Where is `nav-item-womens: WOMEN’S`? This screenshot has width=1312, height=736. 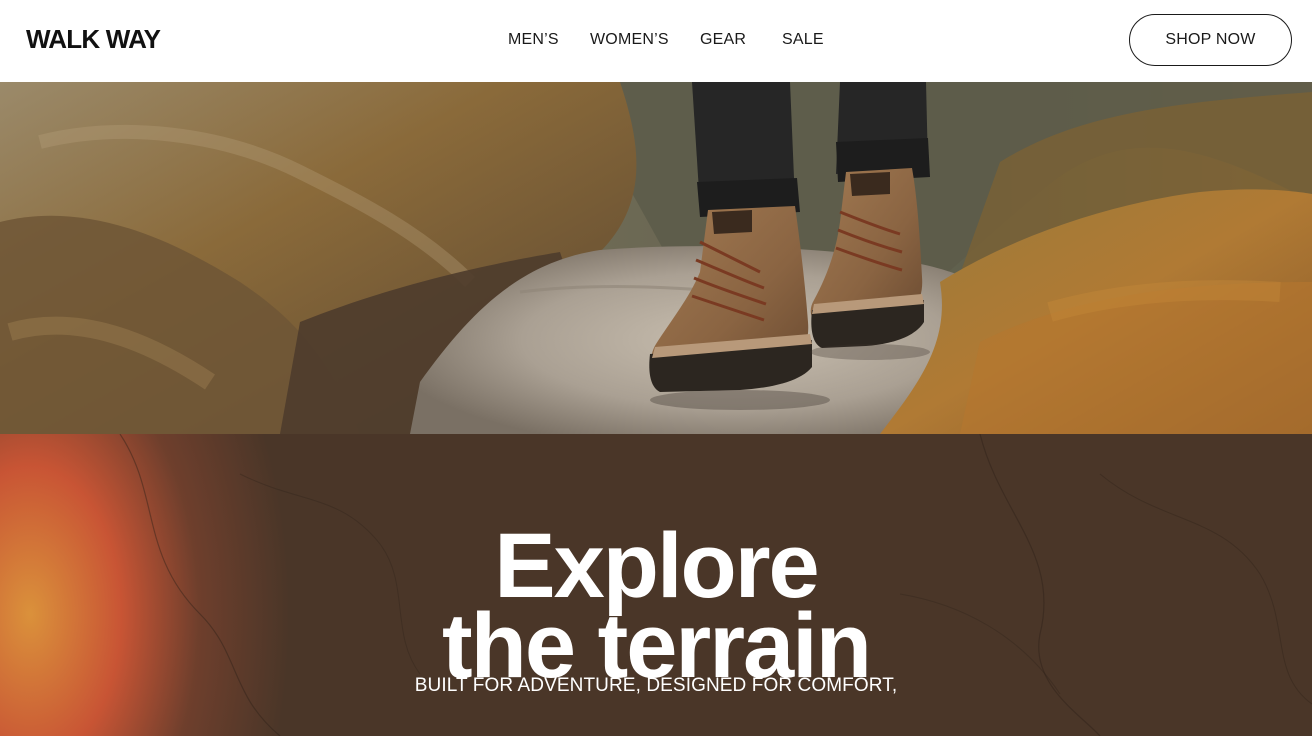
nav-item-womens: WOMEN’S is located at coordinates (629, 40).